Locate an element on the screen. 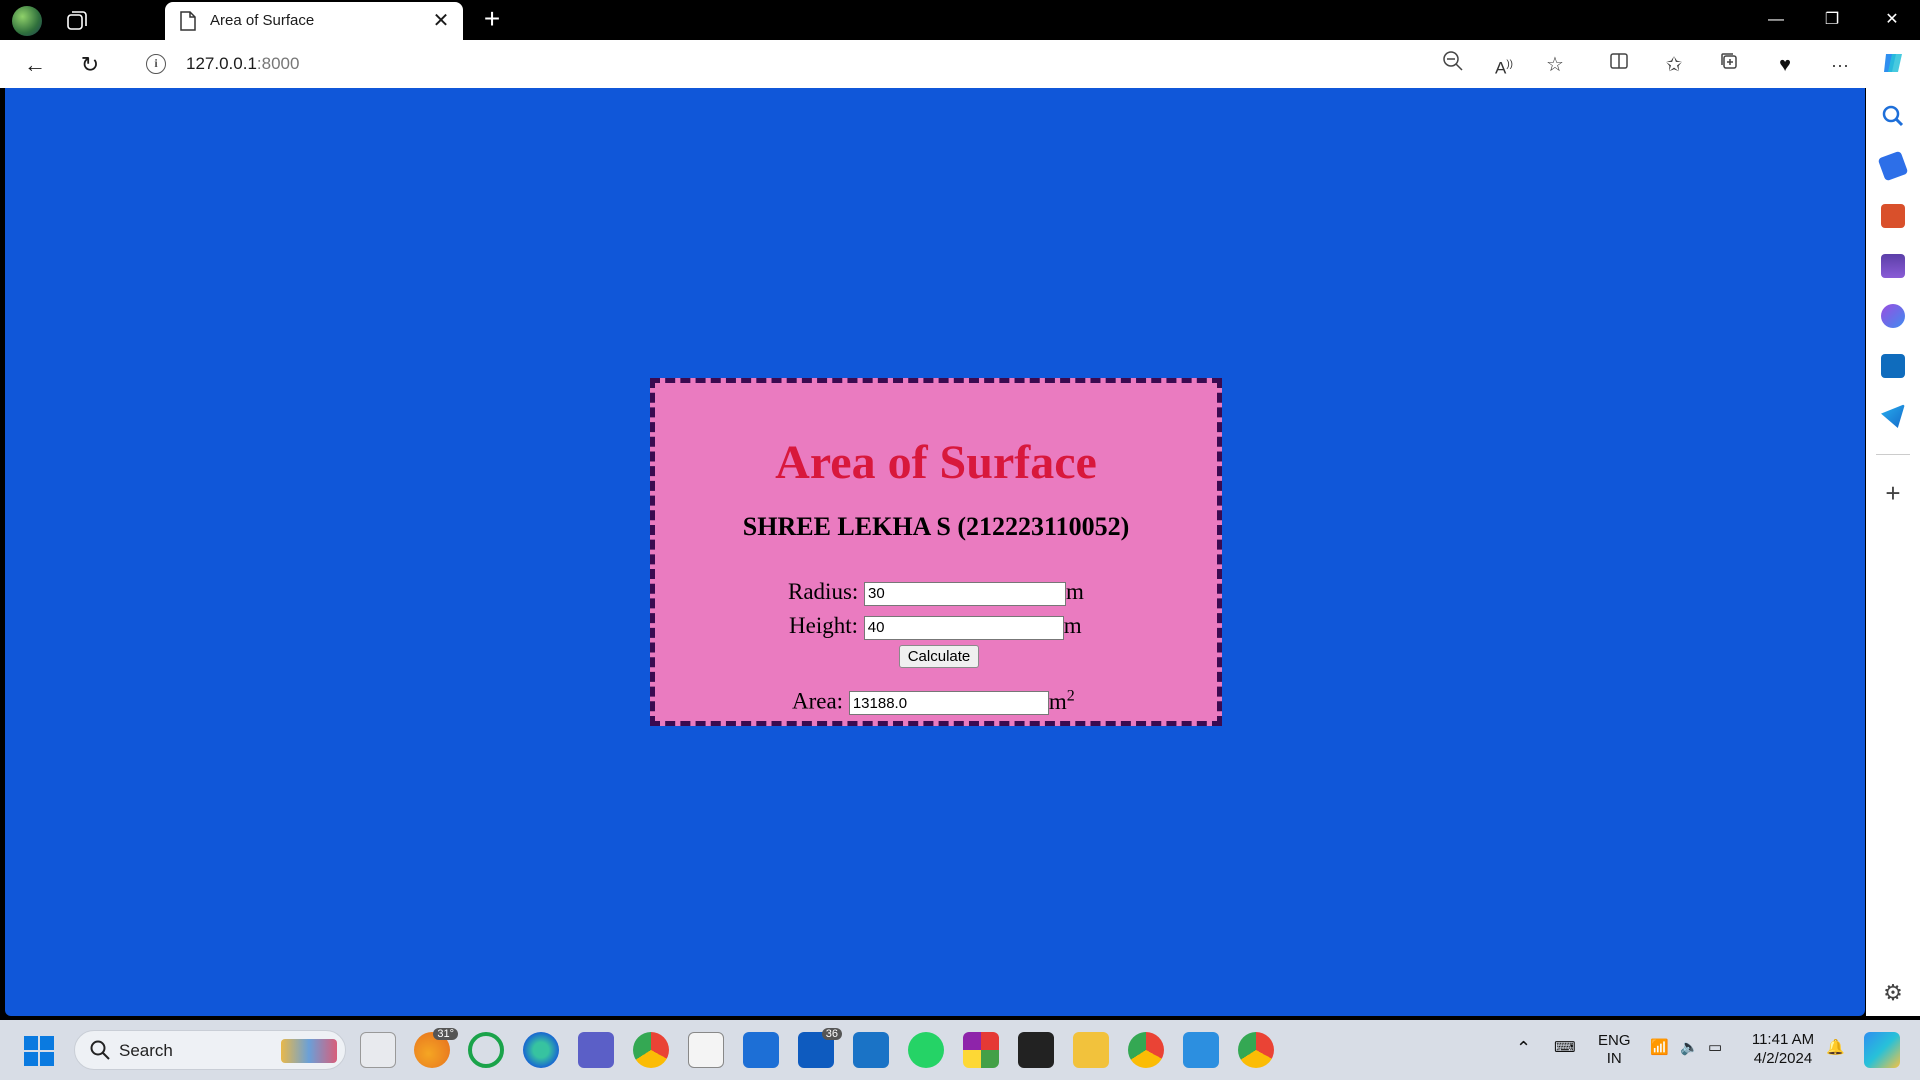  windows-start-icon is located at coordinates (39, 1051).